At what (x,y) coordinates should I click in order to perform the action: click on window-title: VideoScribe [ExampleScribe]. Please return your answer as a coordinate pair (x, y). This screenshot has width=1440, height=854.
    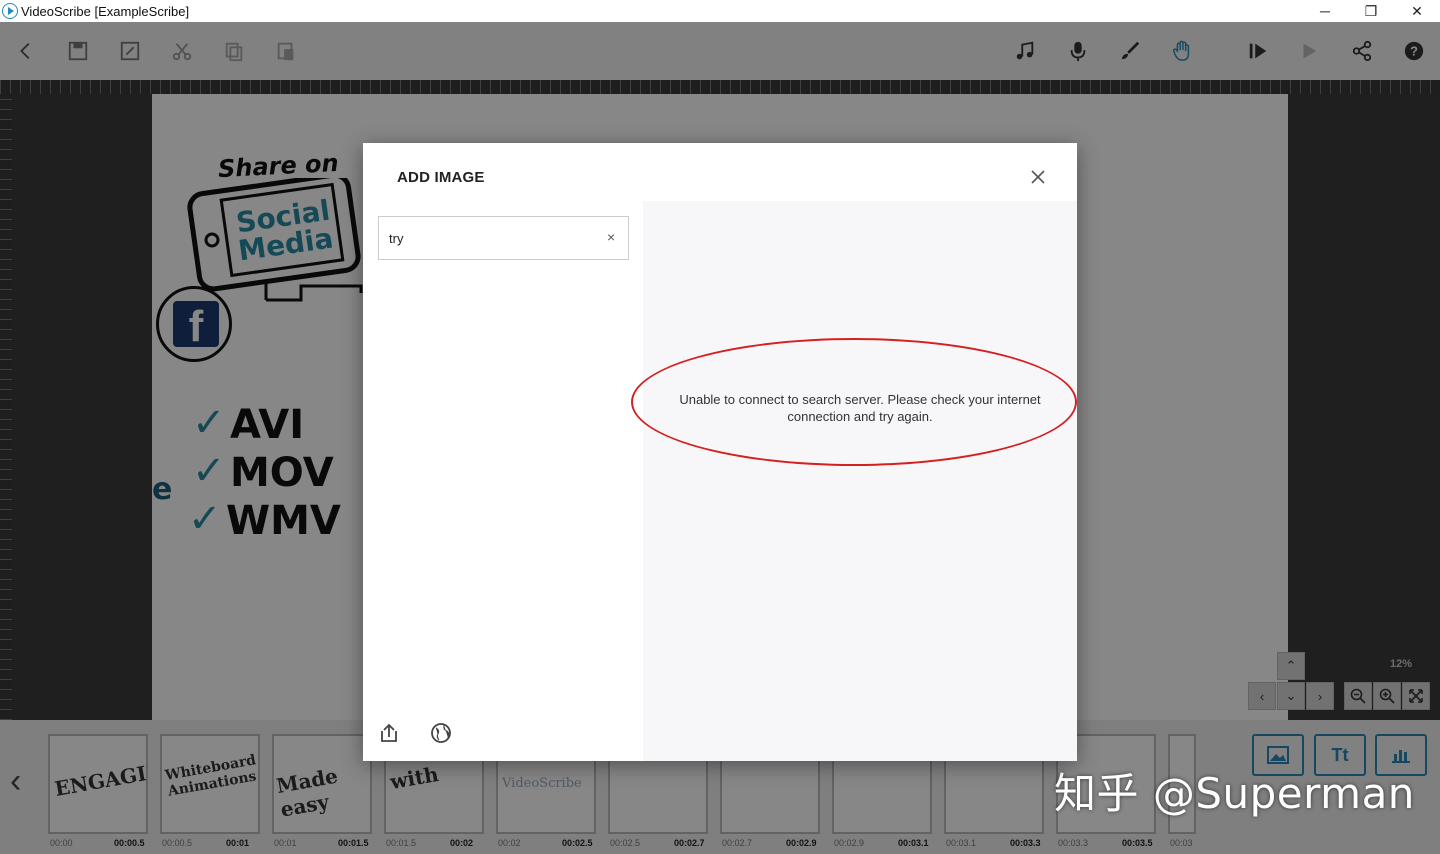
    Looking at the image, I should click on (105, 11).